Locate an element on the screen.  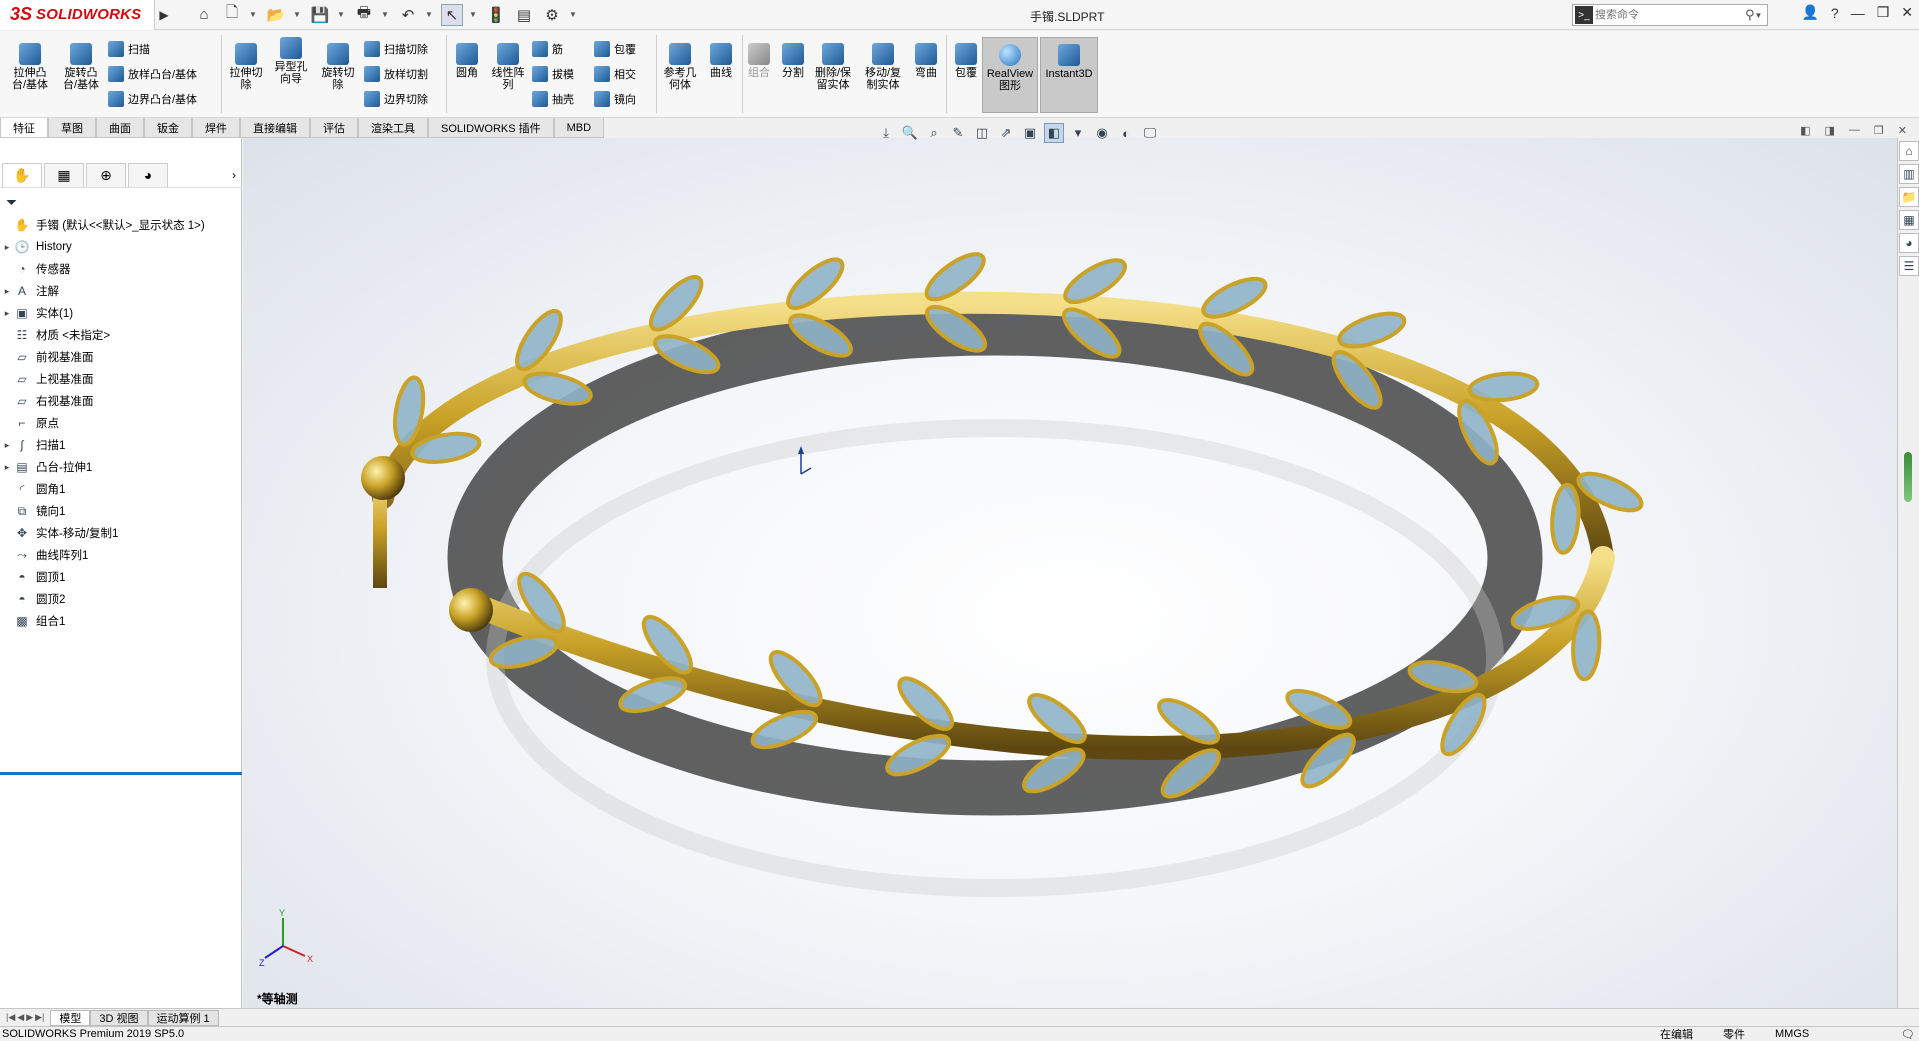
previous-view-icon: ⌕ is located at coordinates (934, 133).